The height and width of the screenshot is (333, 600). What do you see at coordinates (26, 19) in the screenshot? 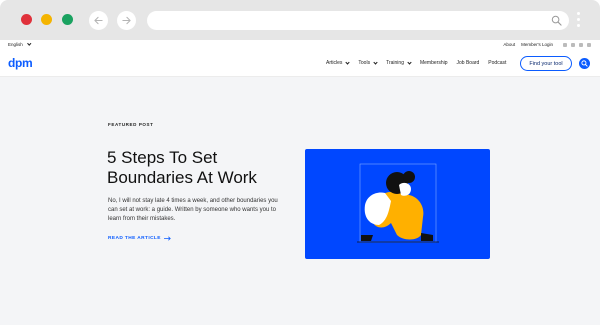
I see `close-window-button` at bounding box center [26, 19].